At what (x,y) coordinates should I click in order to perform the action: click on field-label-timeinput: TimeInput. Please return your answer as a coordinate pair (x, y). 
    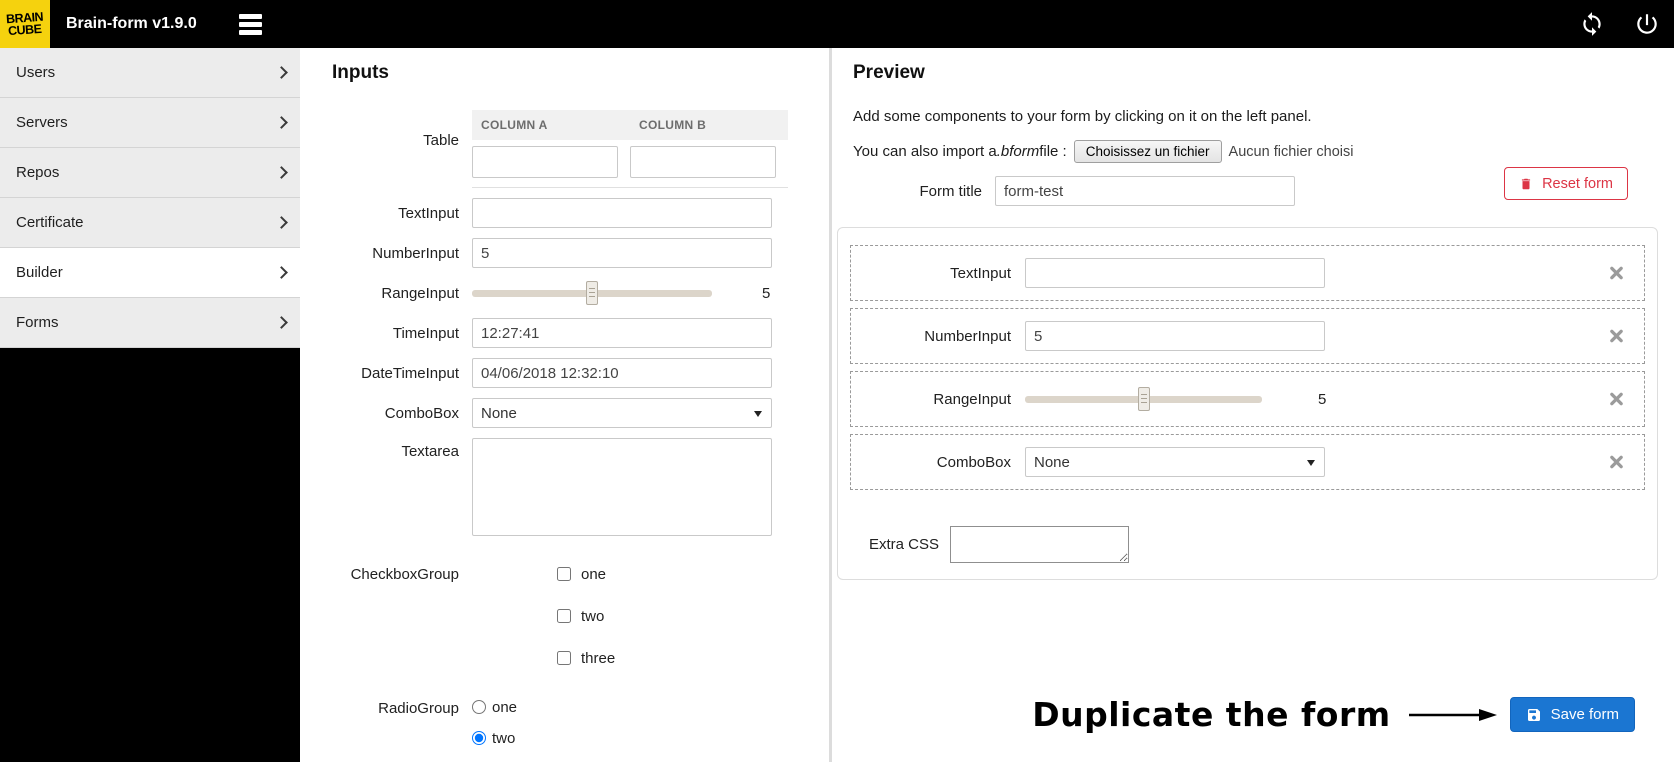
    Looking at the image, I should click on (425, 333).